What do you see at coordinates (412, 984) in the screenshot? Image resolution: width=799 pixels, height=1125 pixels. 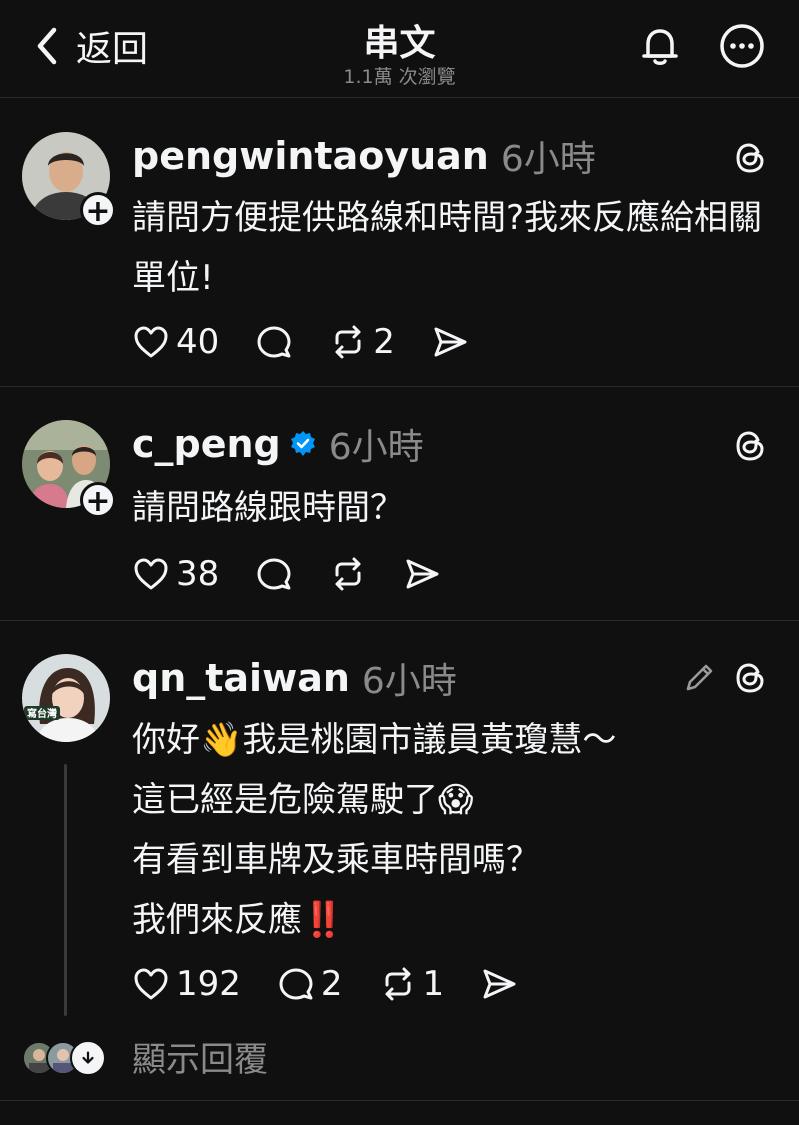 I see `repost-button: 1` at bounding box center [412, 984].